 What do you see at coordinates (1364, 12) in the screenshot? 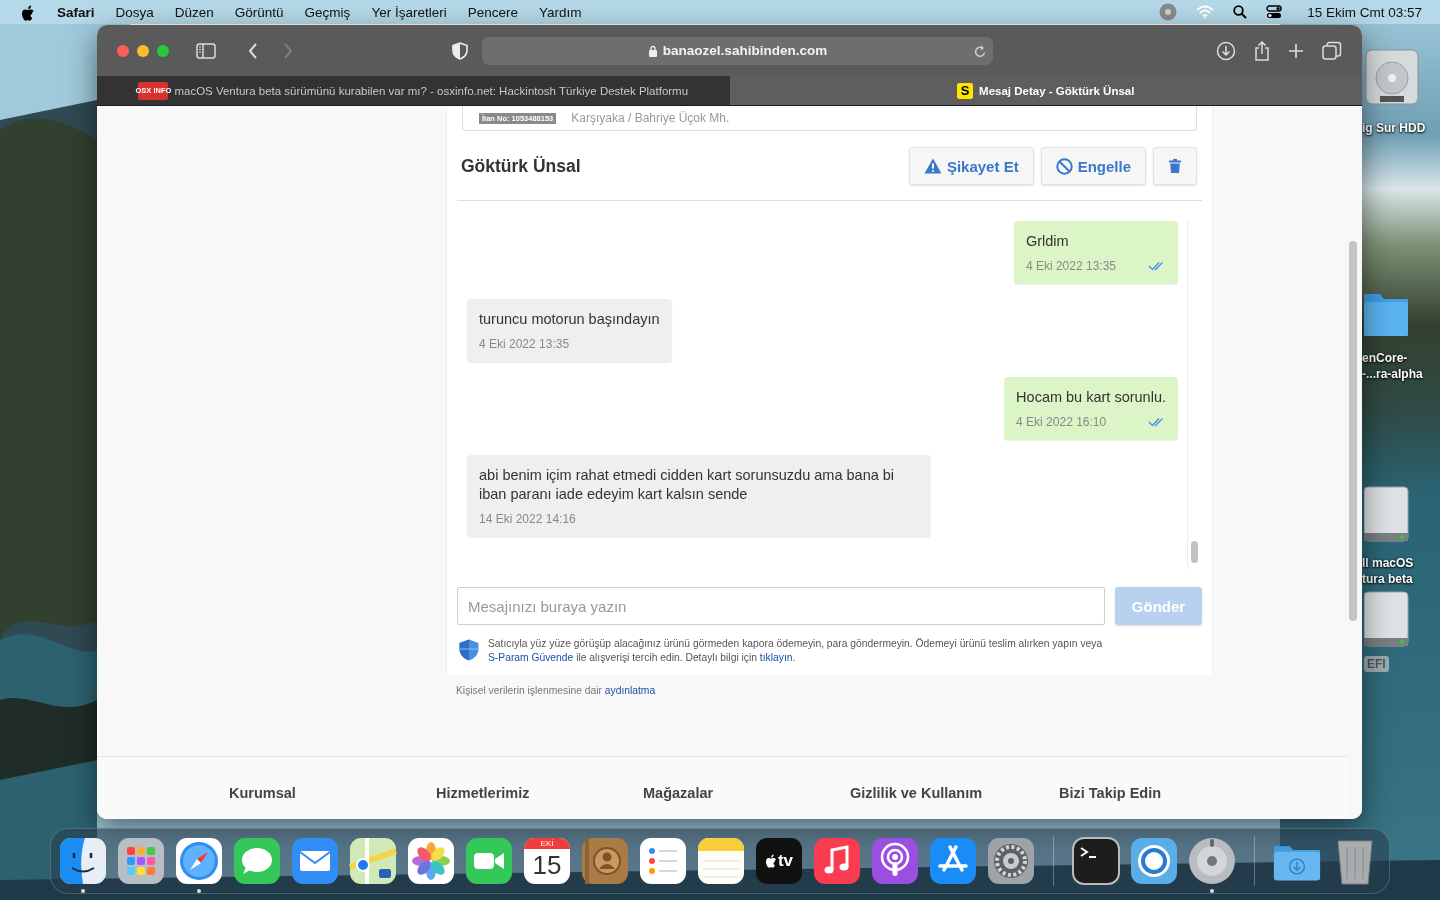
I see `clock: 15 Ekim Cmt 03:57` at bounding box center [1364, 12].